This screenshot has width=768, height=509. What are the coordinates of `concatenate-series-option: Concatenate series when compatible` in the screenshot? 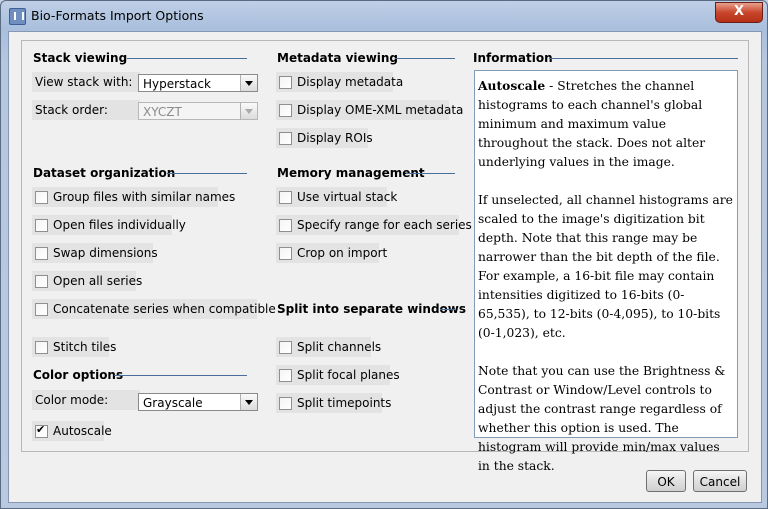 It's located at (154, 309).